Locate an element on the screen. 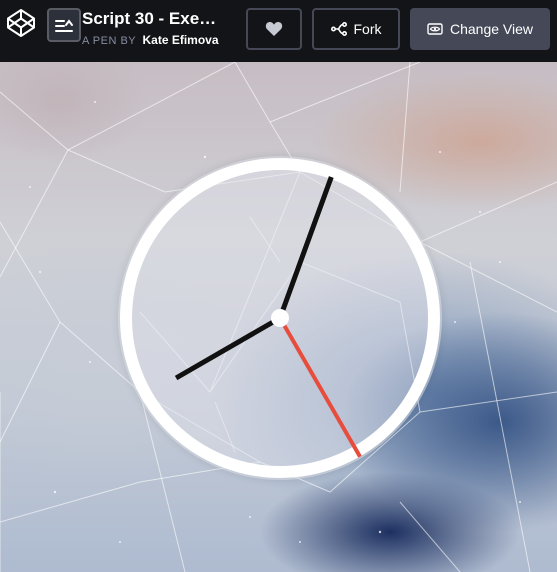 This screenshot has height=572, width=557. codepen-logo is located at coordinates (21, 23).